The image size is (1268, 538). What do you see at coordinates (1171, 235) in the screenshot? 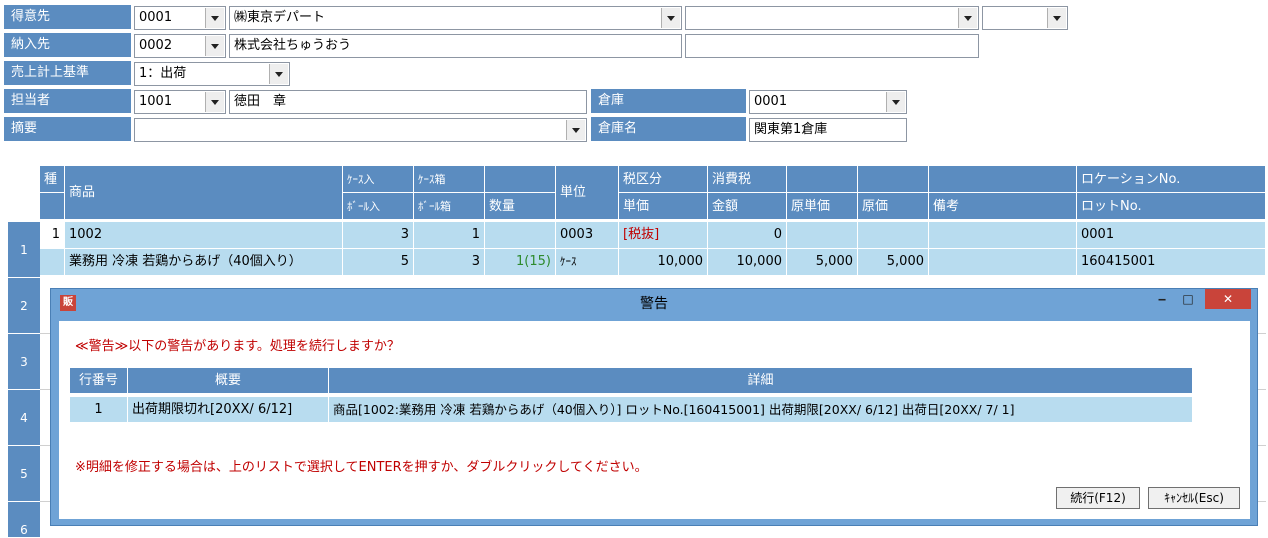
I see `row1-location: 0001` at bounding box center [1171, 235].